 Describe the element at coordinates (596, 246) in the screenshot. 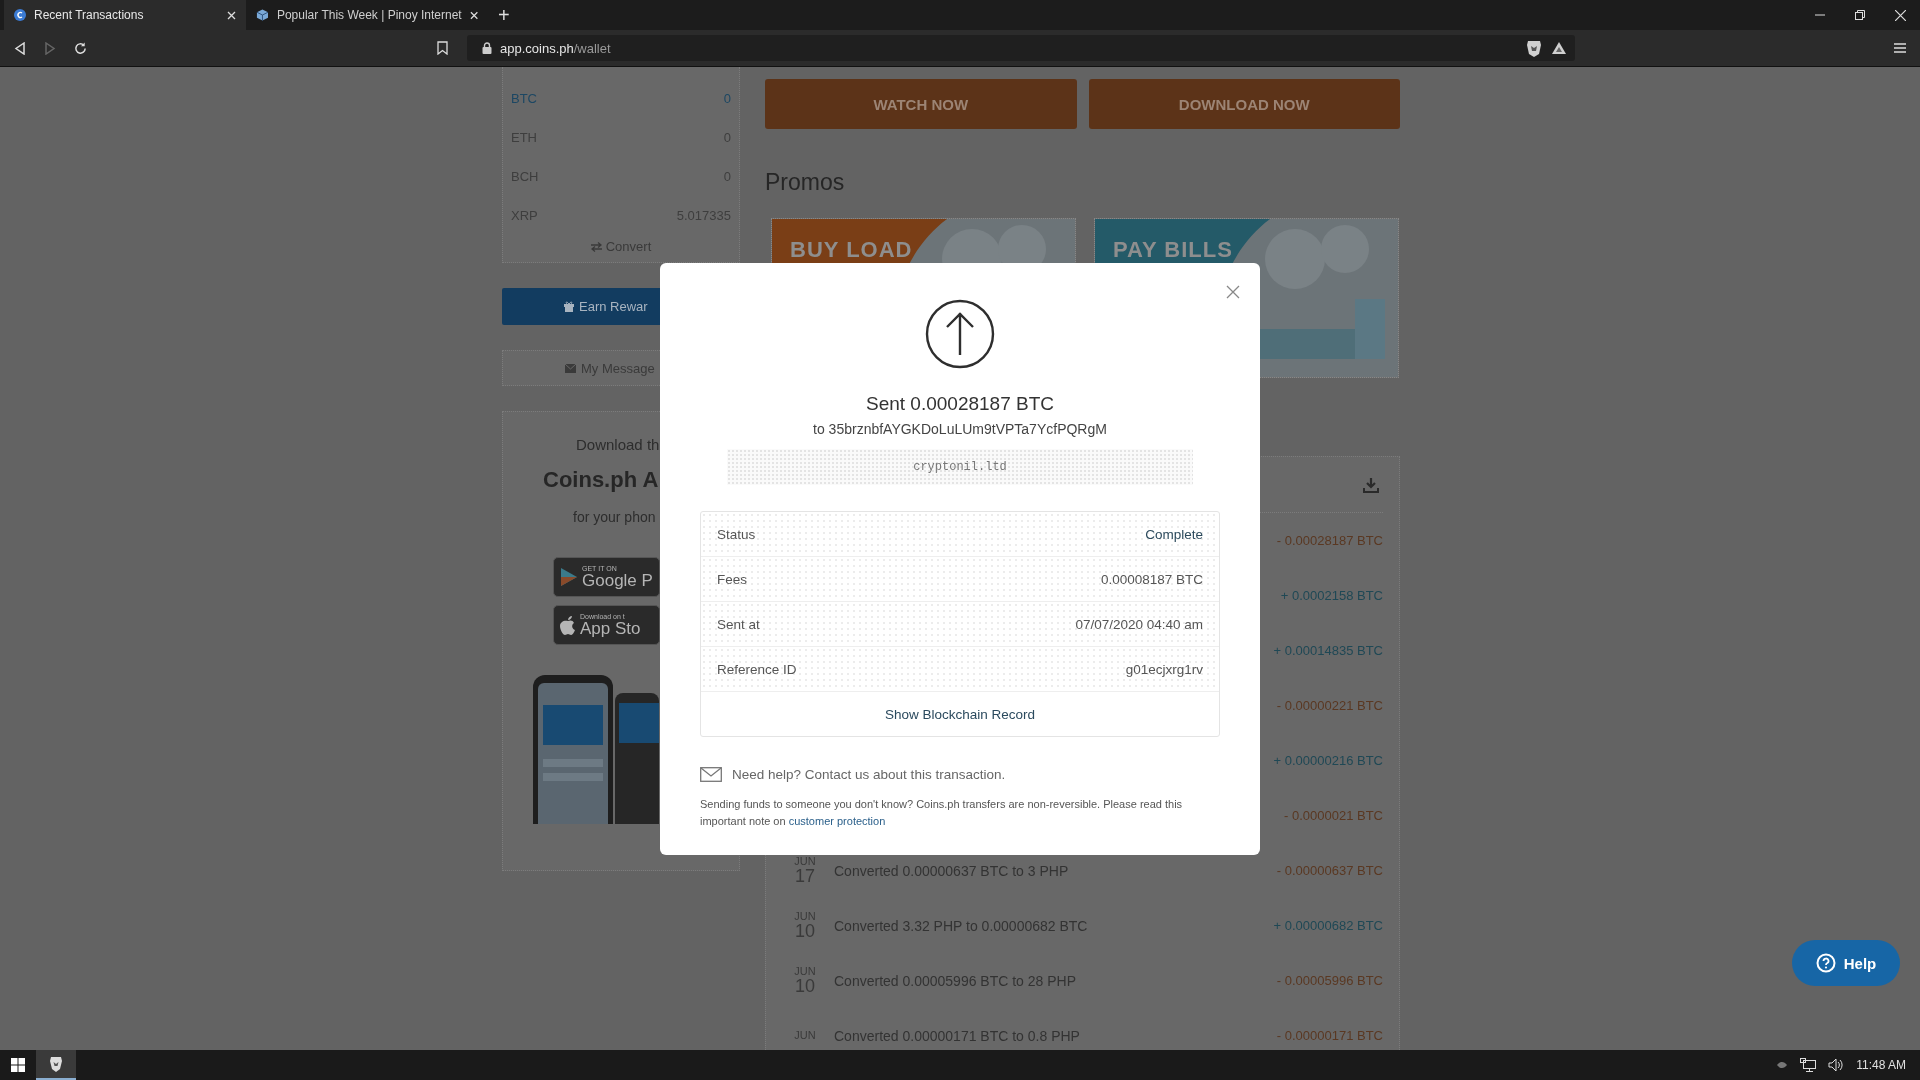

I see `swap-arrows-icon` at that location.